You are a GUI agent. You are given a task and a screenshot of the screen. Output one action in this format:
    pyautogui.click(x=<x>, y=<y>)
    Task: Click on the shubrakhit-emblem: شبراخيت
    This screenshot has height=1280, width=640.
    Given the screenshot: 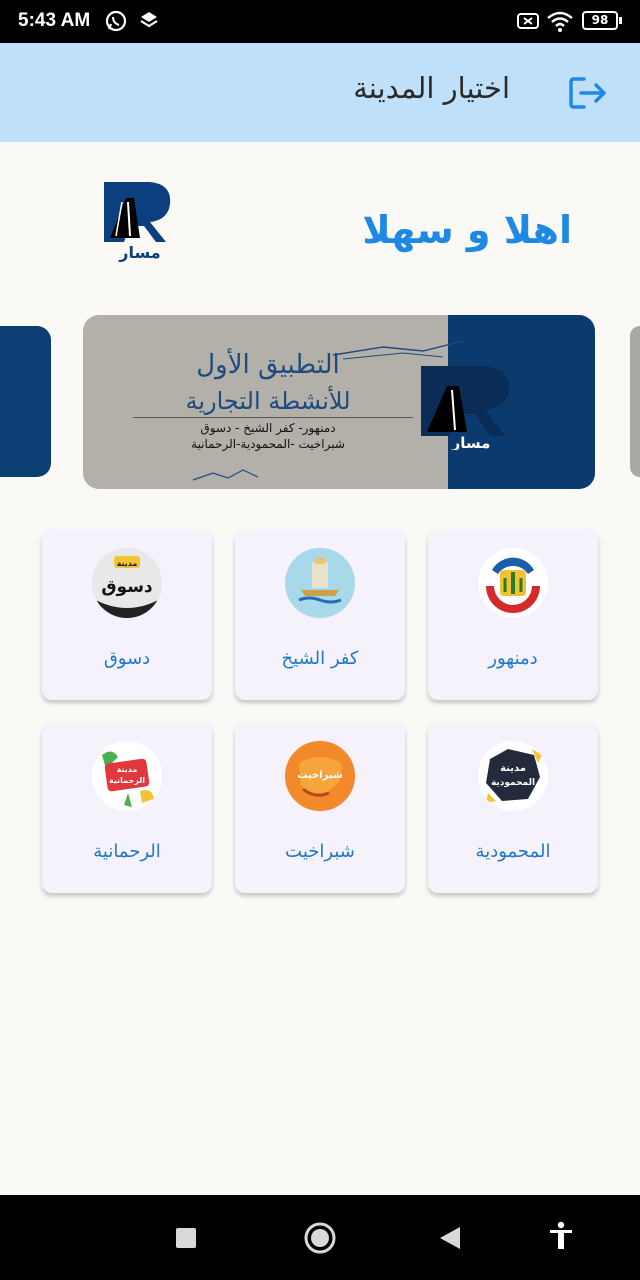 What is the action you would take?
    pyautogui.click(x=320, y=776)
    